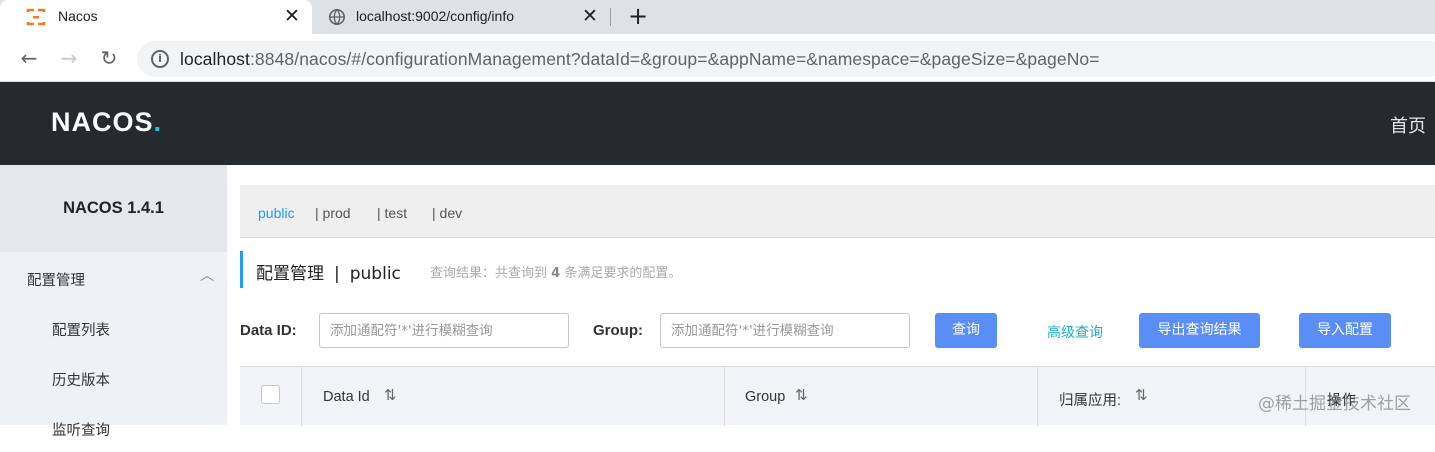 Image resolution: width=1435 pixels, height=452 pixels. Describe the element at coordinates (160, 59) in the screenshot. I see `info-icon: i` at that location.